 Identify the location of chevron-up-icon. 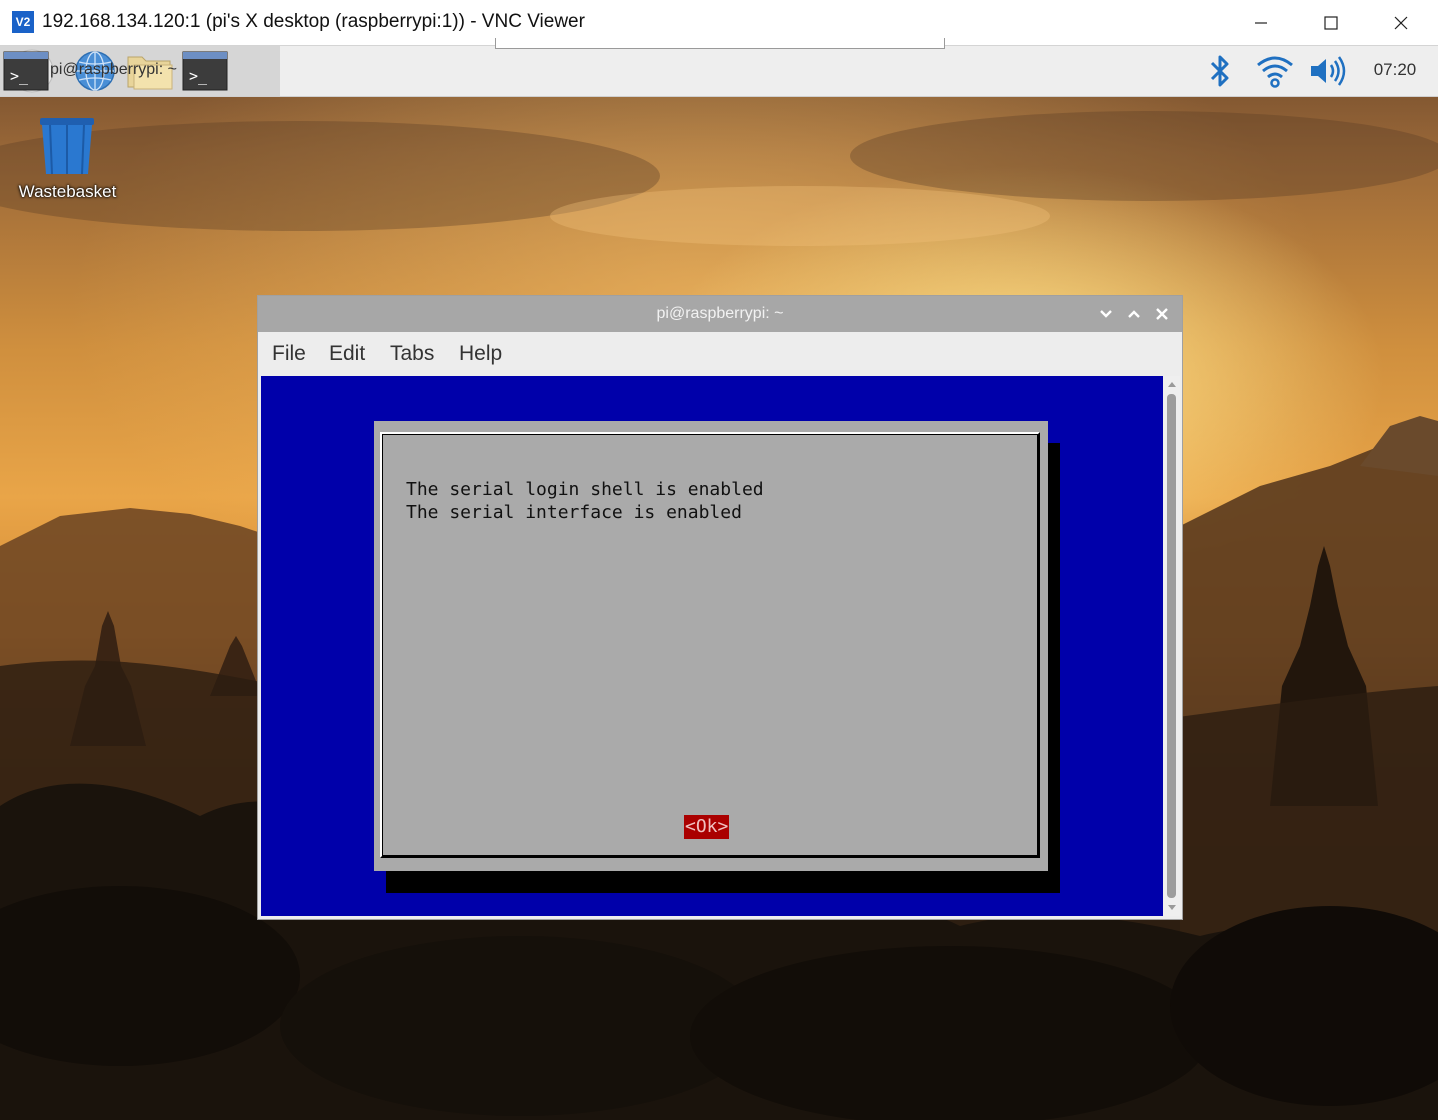
(1134, 314).